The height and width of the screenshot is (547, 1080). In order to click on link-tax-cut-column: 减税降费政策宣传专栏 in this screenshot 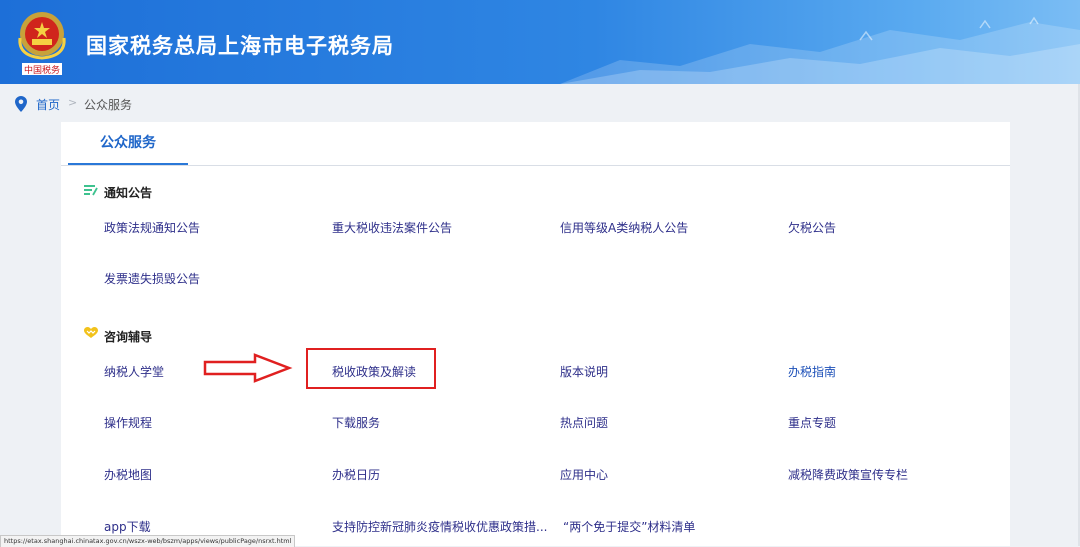, I will do `click(848, 474)`.